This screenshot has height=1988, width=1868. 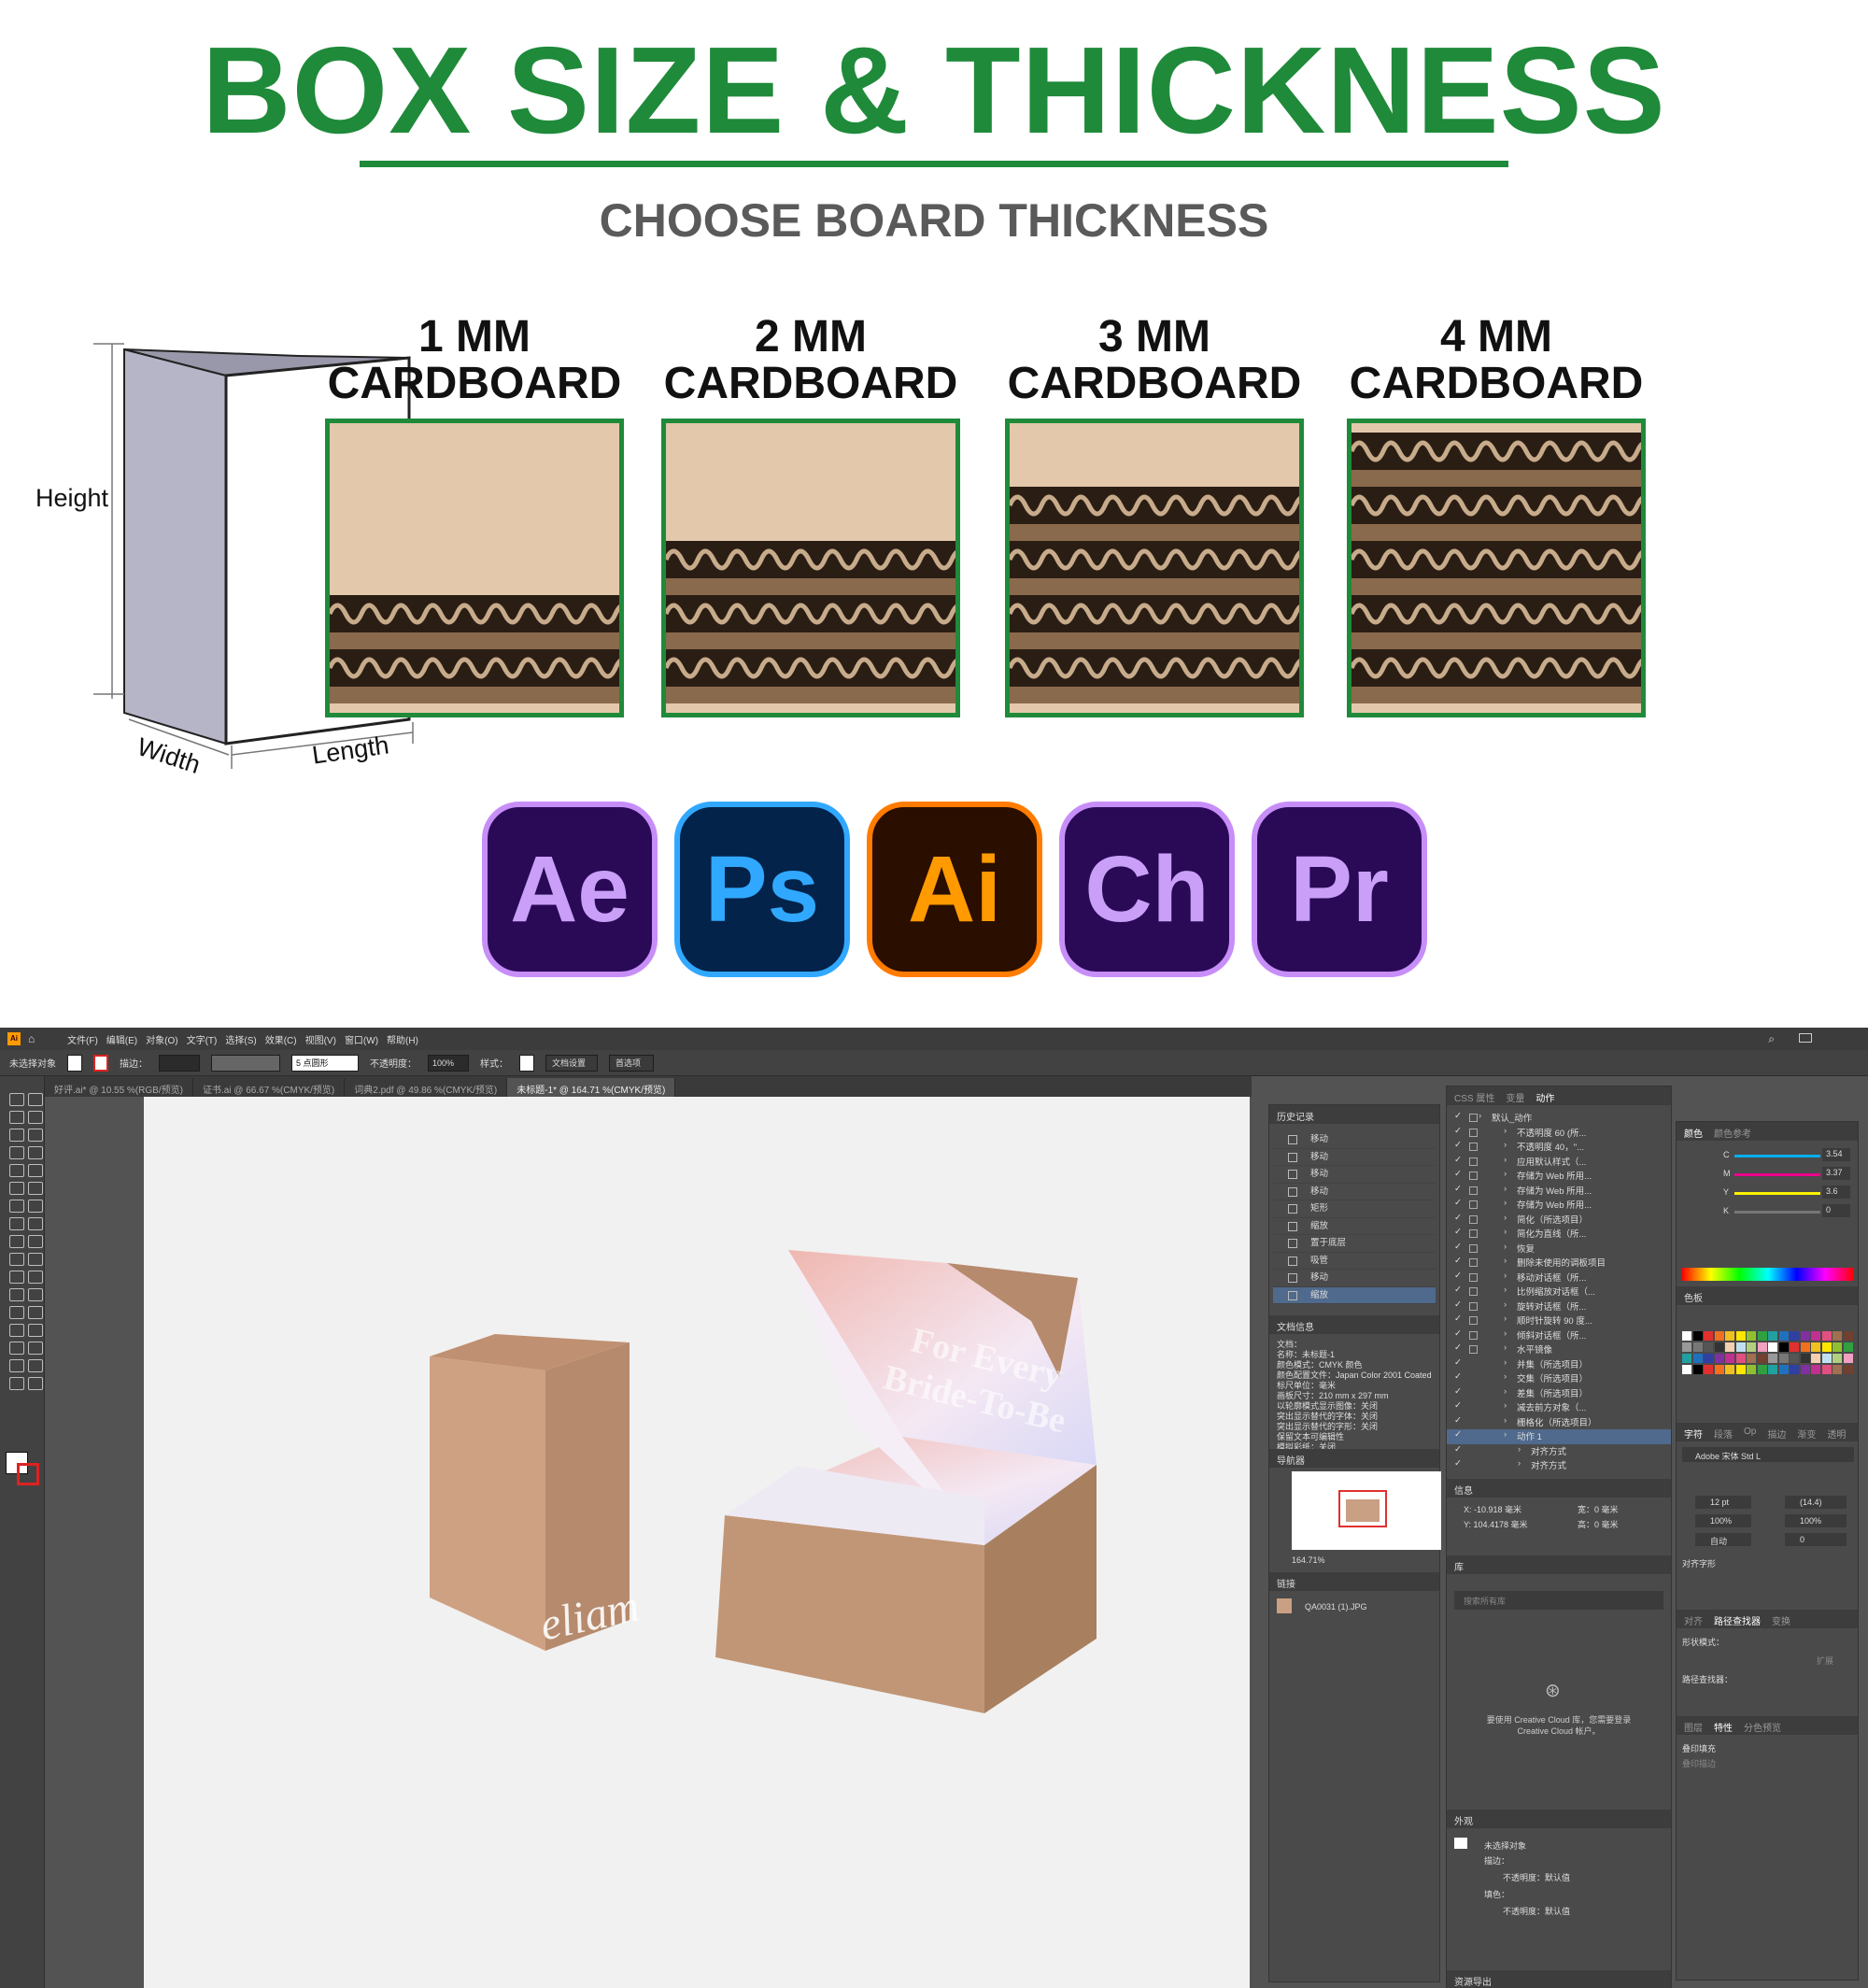 I want to click on action-item: ✓ › 并集（所选项目）, so click(x=1559, y=1364).